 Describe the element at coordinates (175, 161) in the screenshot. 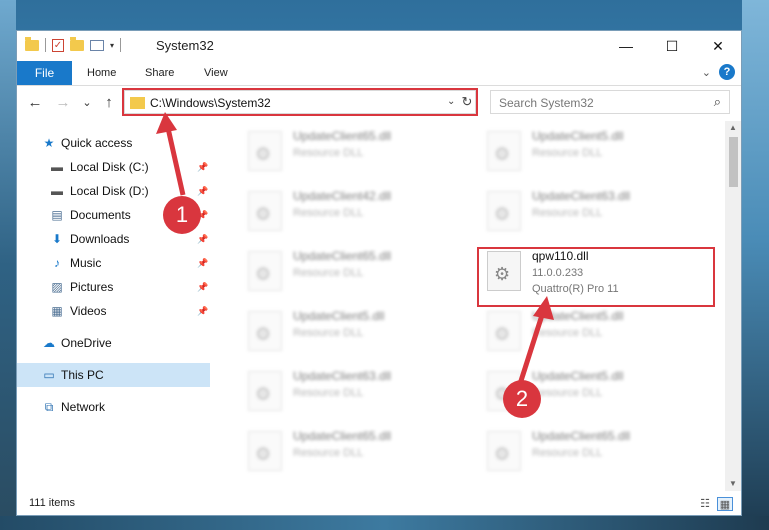

I see `arrow-1-line` at that location.